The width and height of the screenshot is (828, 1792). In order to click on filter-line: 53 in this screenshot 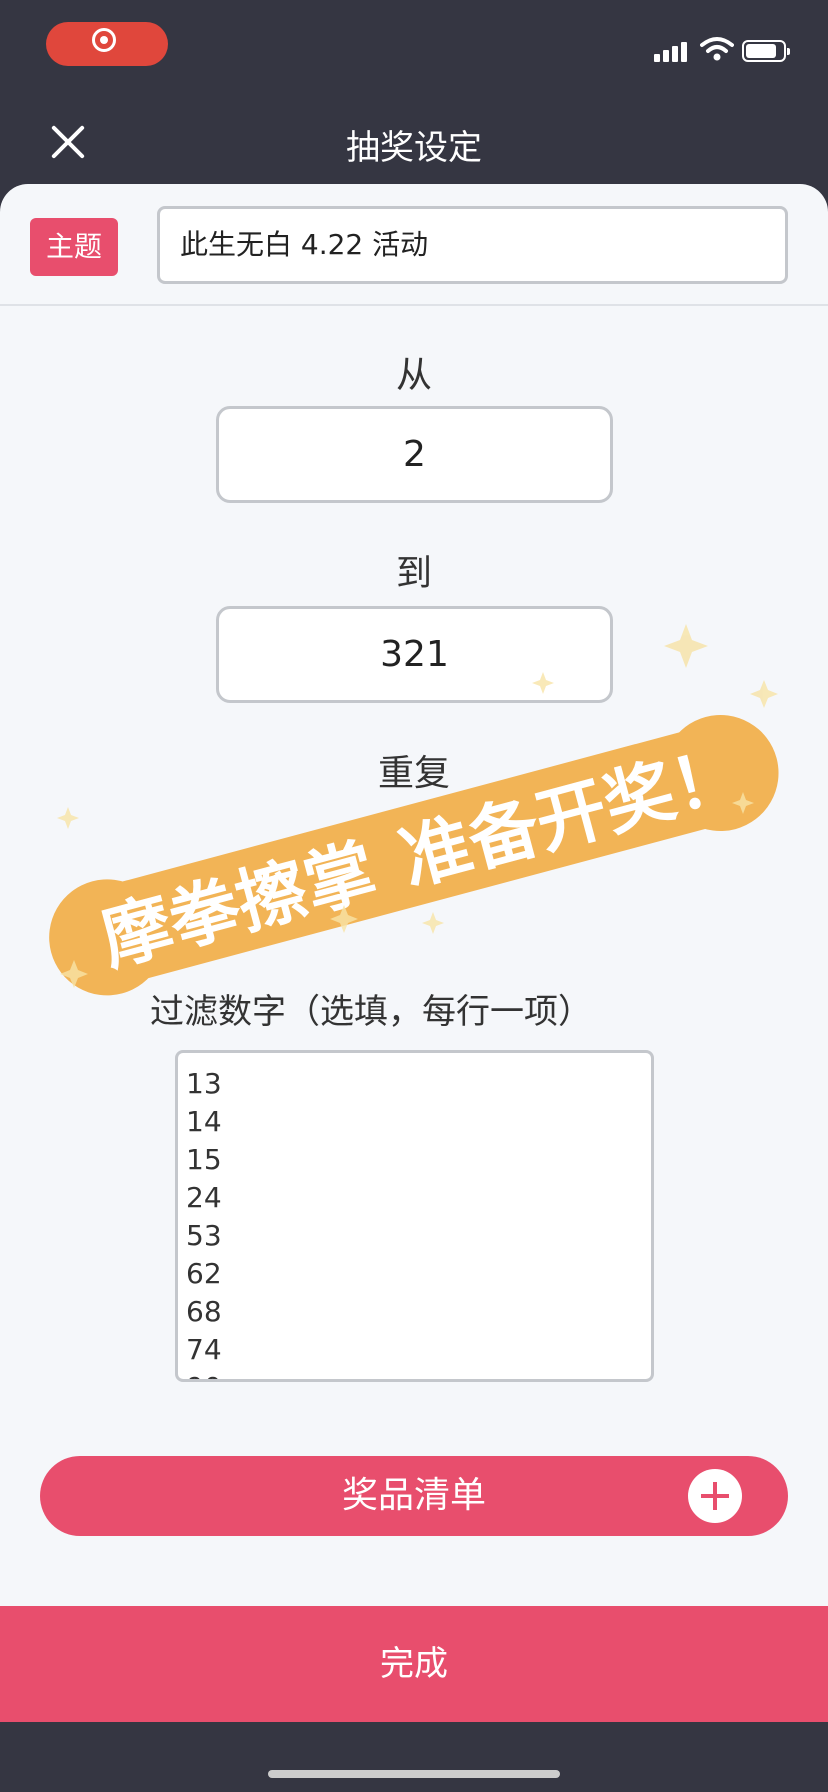, I will do `click(204, 1235)`.